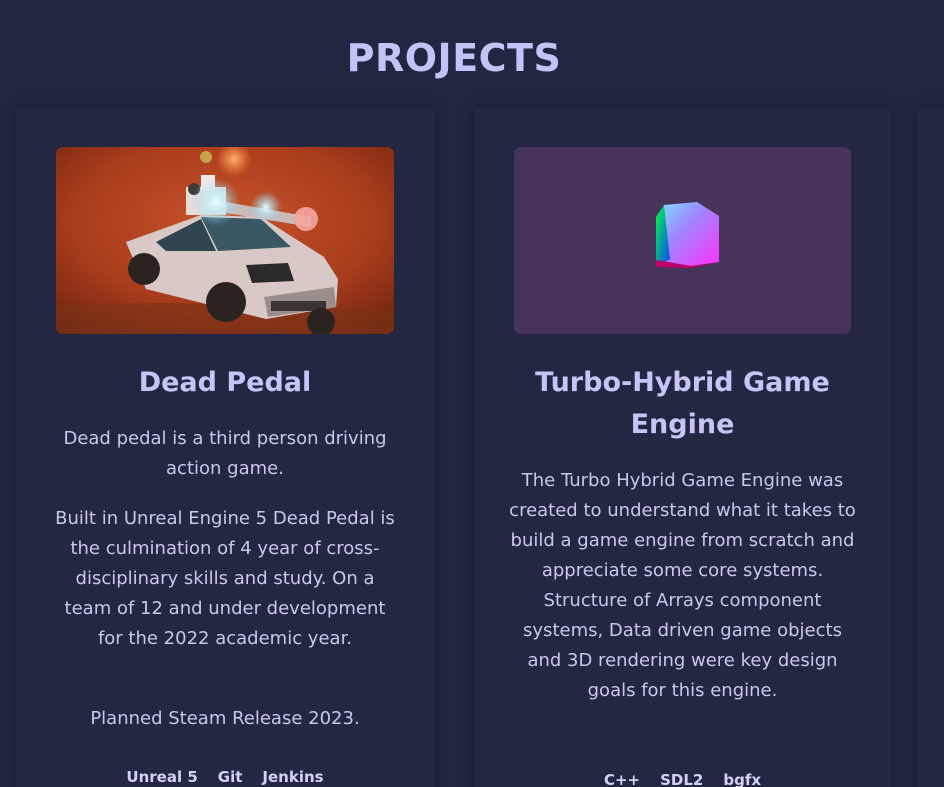 This screenshot has width=944, height=787. What do you see at coordinates (682, 403) in the screenshot?
I see `project-title: Turbo-Hybrid Game Engine` at bounding box center [682, 403].